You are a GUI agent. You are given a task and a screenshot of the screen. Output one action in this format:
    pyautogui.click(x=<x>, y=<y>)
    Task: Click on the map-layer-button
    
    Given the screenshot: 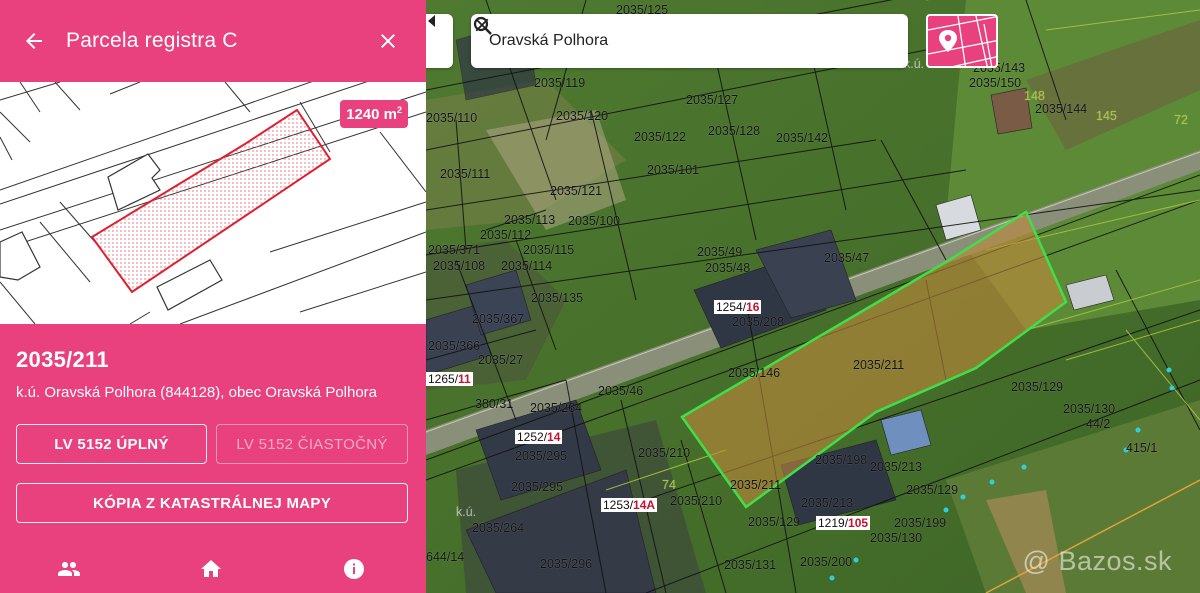 What is the action you would take?
    pyautogui.click(x=962, y=41)
    